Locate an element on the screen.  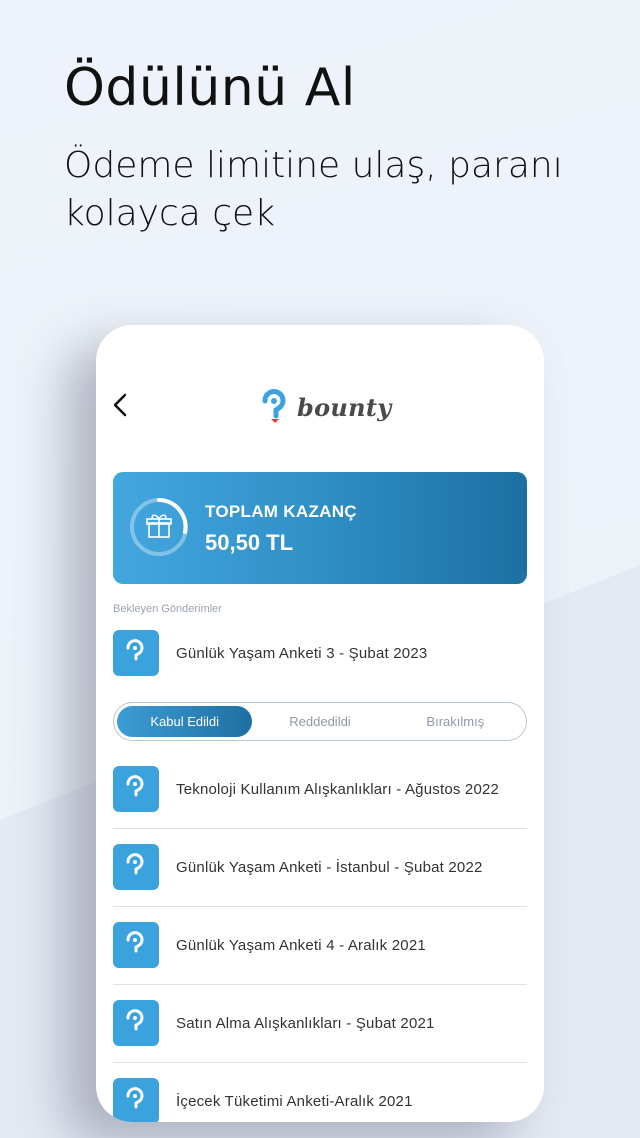
pending-item-title: Günlük Yaşam Anketi 3 - Şubat 2023 is located at coordinates (302, 653).